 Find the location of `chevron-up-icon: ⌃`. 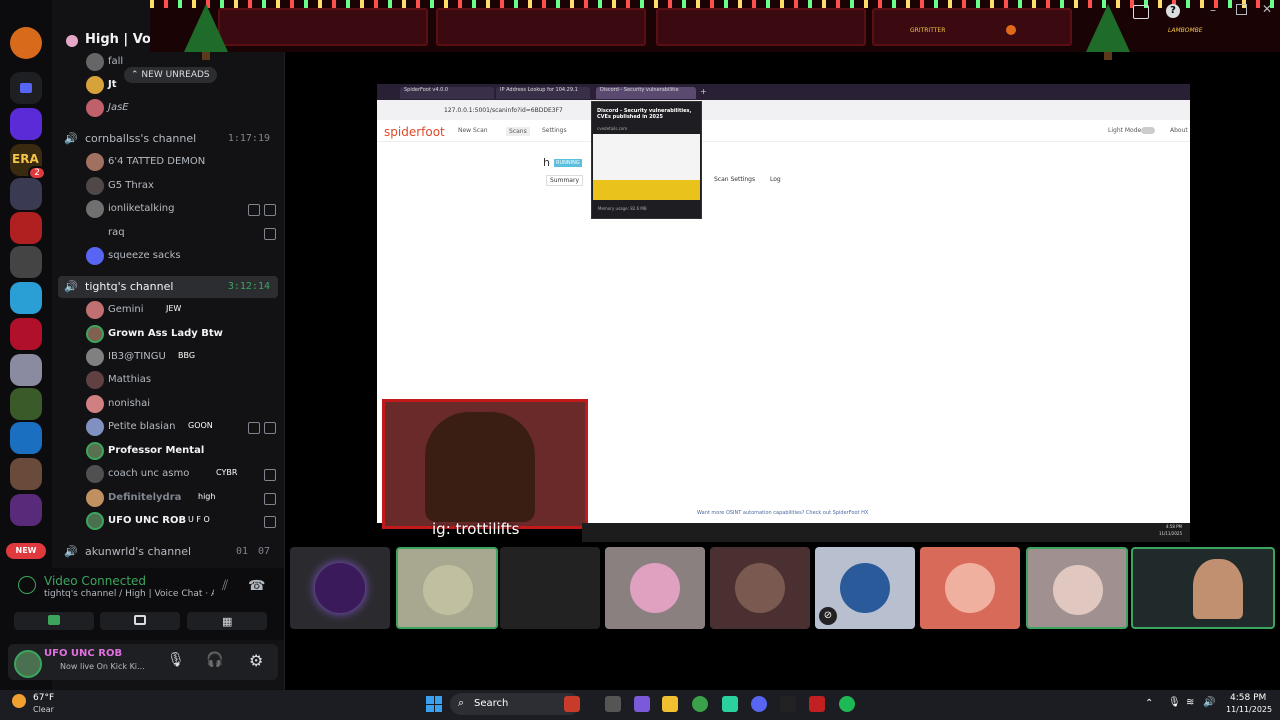

chevron-up-icon: ⌃ is located at coordinates (1149, 703).